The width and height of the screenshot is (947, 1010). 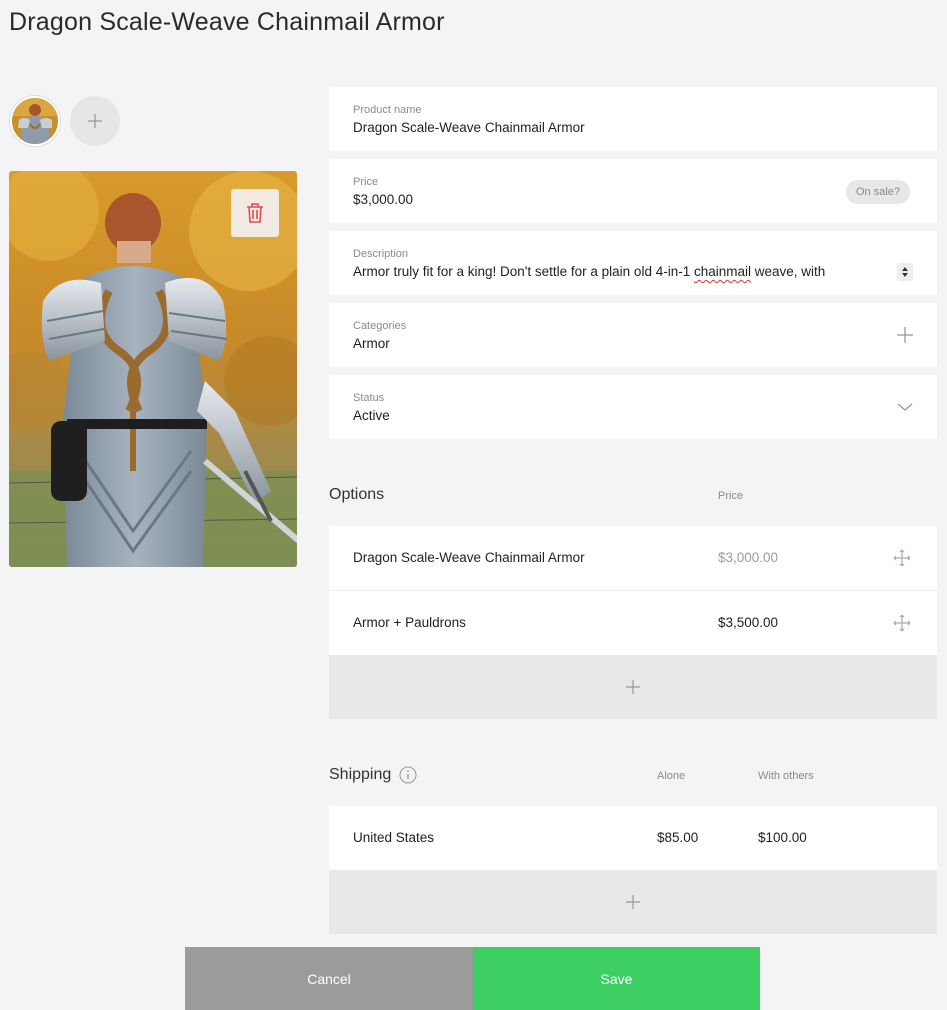 I want to click on armor-thumbnail-image, so click(x=35, y=121).